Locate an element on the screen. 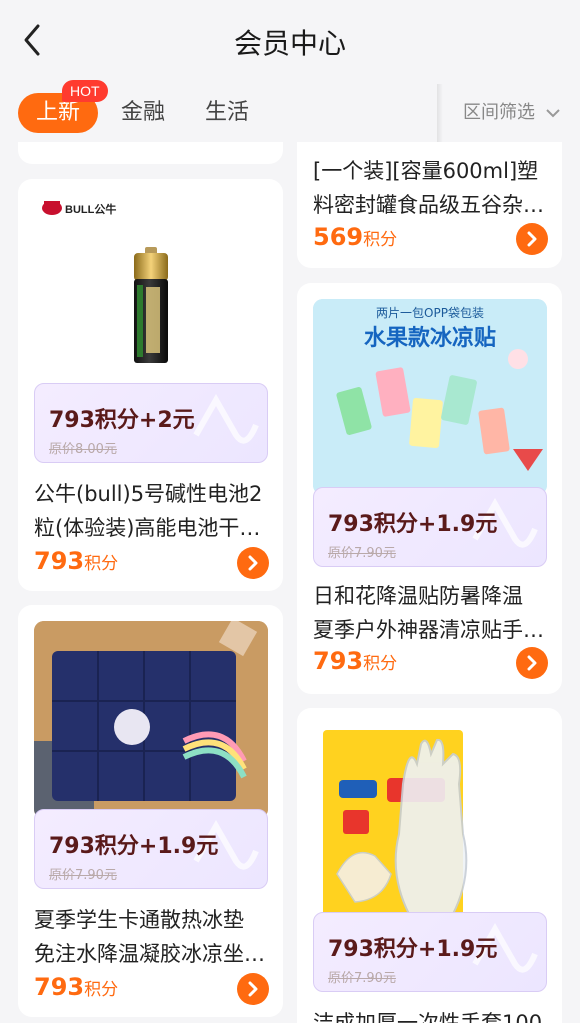 The height and width of the screenshot is (1023, 580). price-combo: 793积分+2元 is located at coordinates (122, 420).